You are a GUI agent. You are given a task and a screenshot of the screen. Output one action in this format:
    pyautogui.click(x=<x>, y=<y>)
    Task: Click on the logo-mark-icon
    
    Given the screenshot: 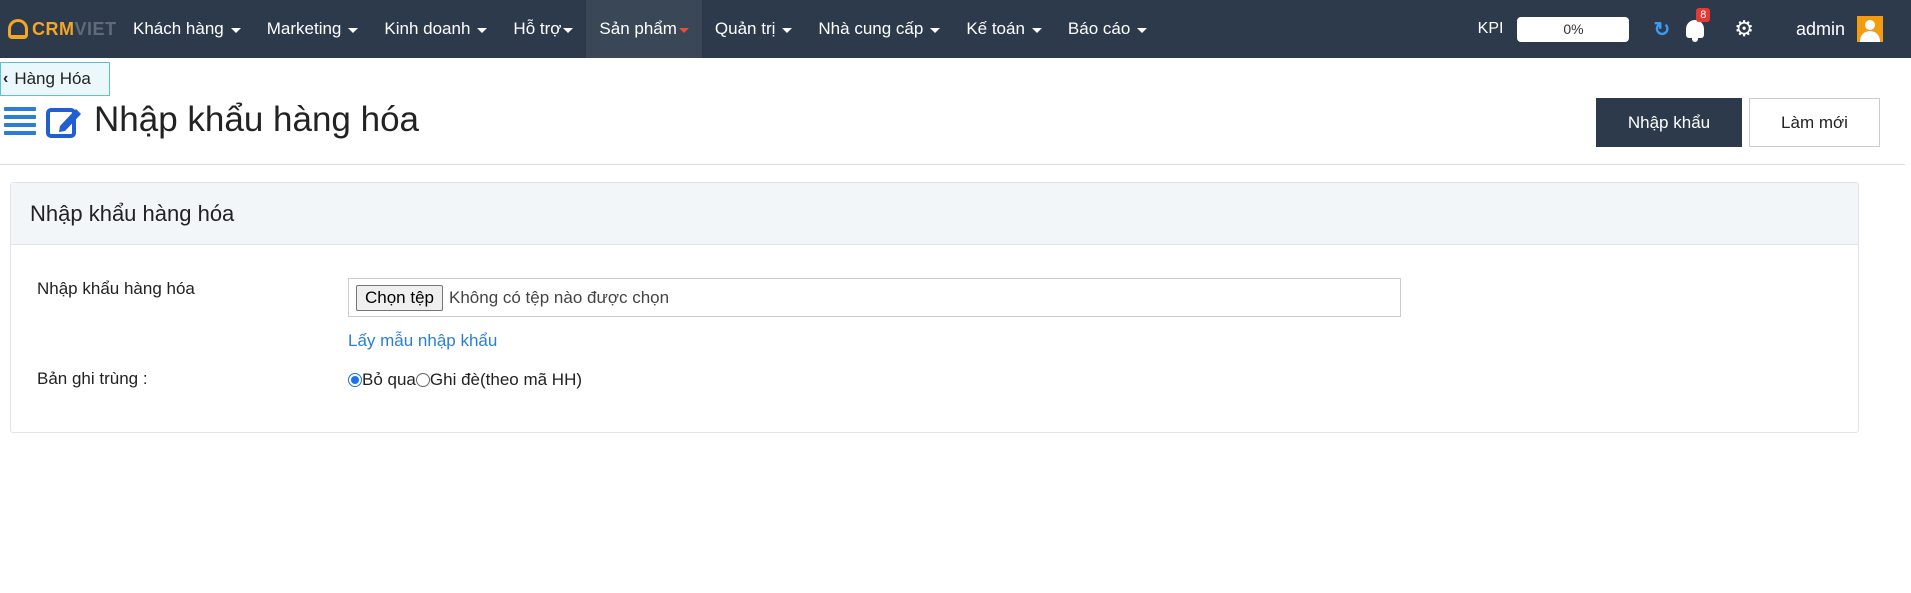 What is the action you would take?
    pyautogui.click(x=18, y=29)
    